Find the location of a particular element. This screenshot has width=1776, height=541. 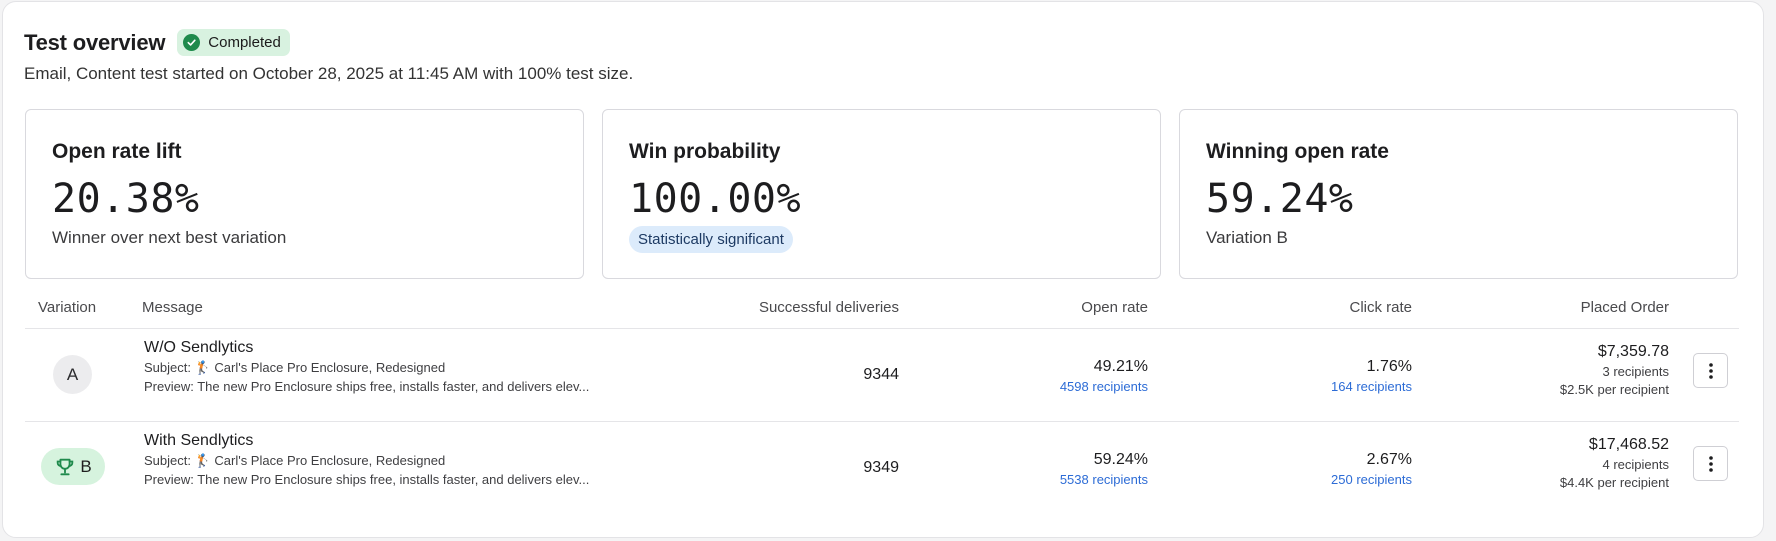

click-recipients-link: 164 recipients is located at coordinates (1371, 386).